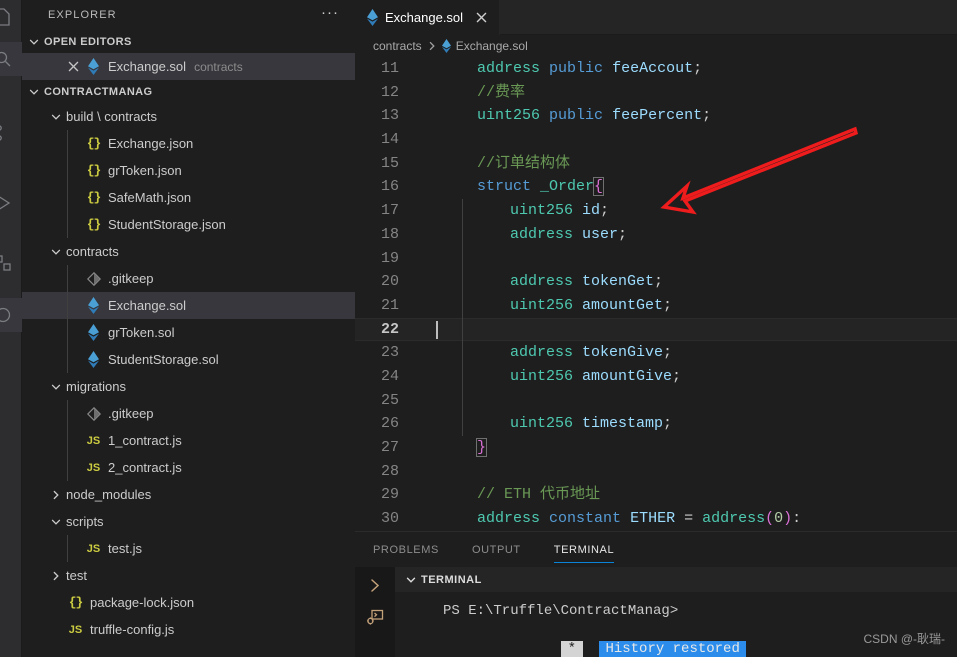 This screenshot has width=957, height=657. I want to click on tree-file-label: .gitkeep, so click(131, 278).